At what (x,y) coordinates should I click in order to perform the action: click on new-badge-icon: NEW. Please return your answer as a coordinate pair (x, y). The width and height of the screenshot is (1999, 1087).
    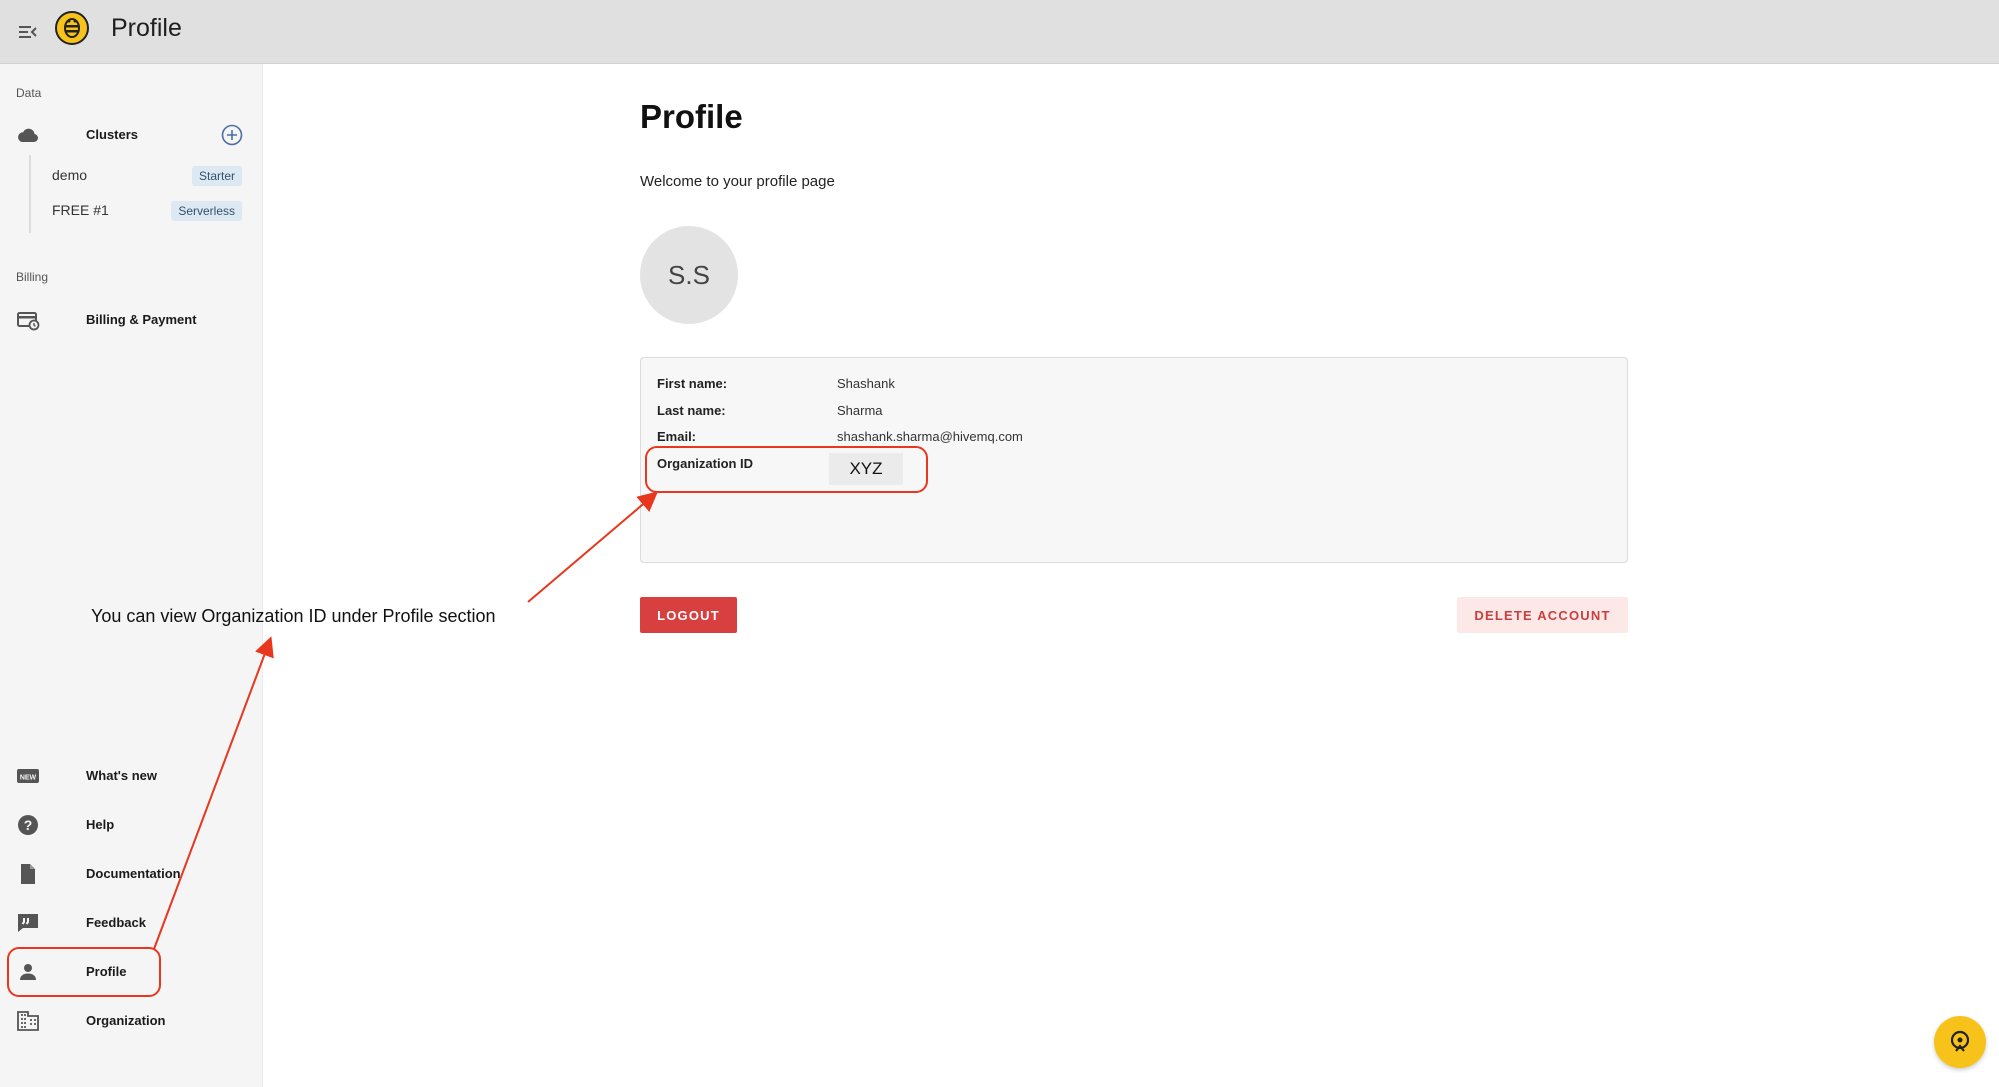
    Looking at the image, I should click on (28, 776).